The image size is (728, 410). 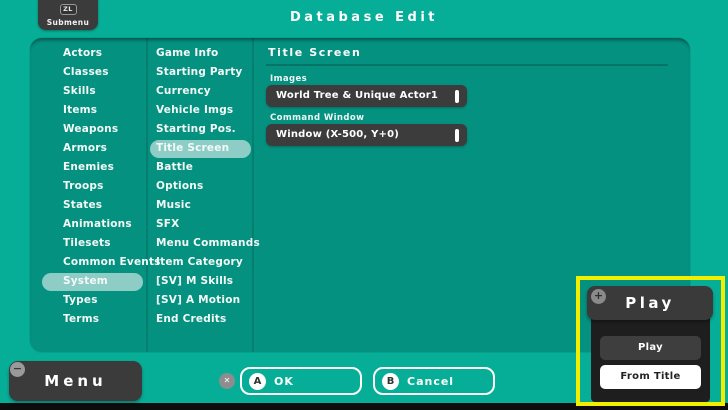 I want to click on section-item-game-info: Game Info, so click(x=200, y=53).